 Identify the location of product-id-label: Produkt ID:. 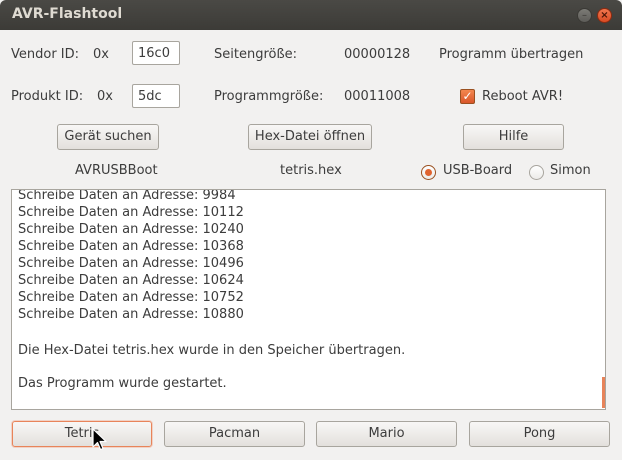
(47, 96).